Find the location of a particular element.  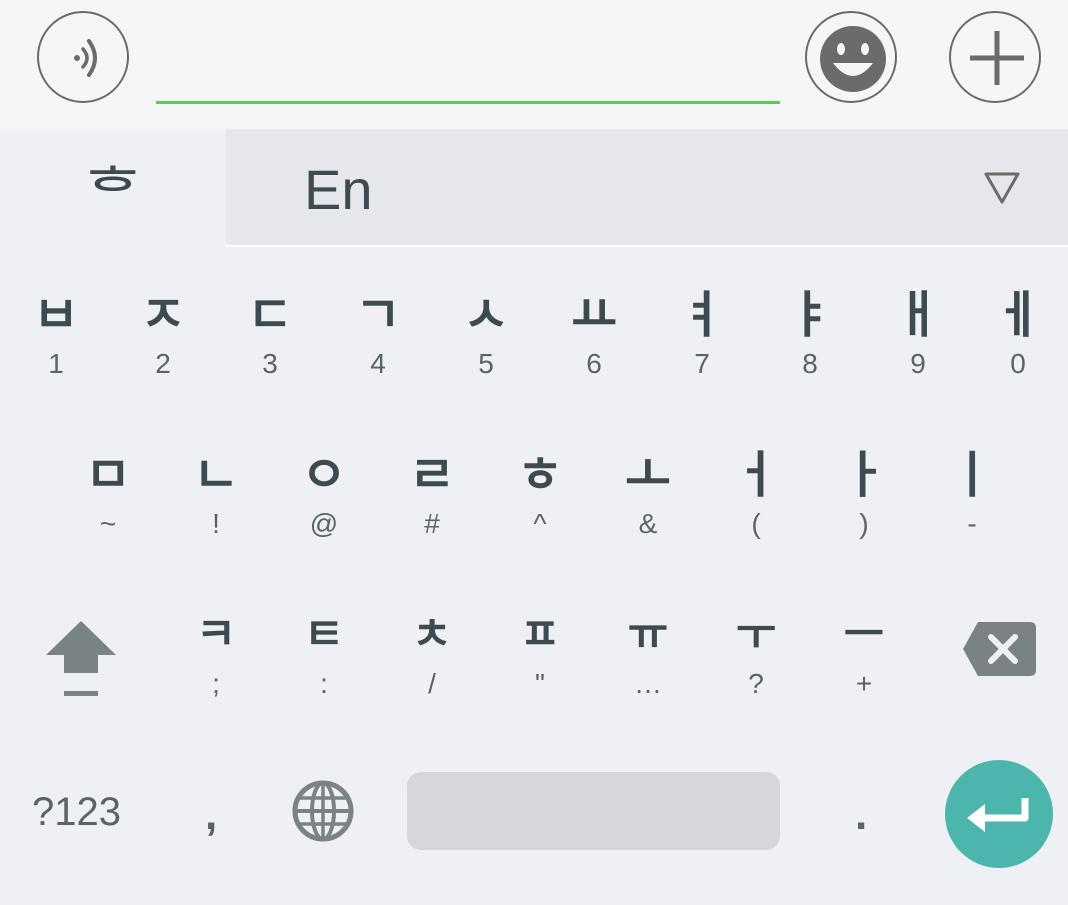

key-ya: ㅑ8 is located at coordinates (810, 350).